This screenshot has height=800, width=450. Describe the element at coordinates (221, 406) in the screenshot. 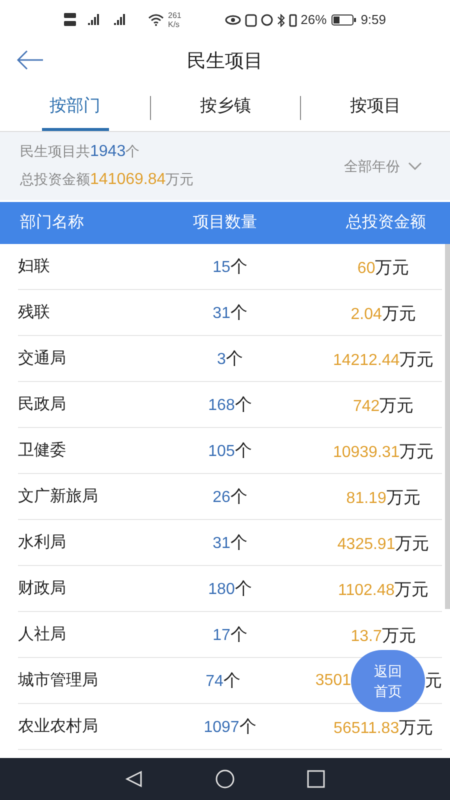

I see `project-count: 168` at that location.